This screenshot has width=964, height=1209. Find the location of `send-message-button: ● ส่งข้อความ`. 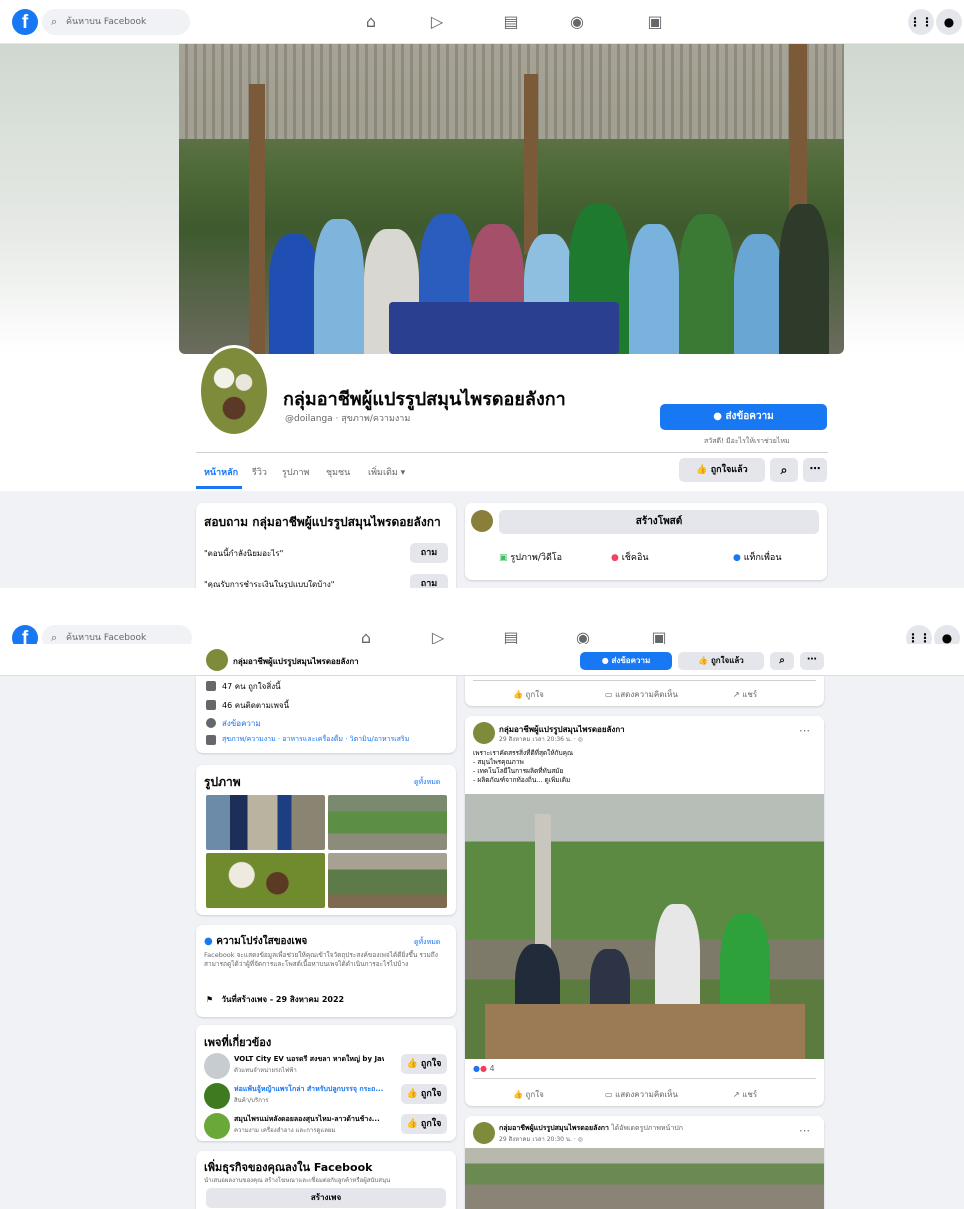

send-message-button: ● ส่งข้อความ is located at coordinates (743, 417).